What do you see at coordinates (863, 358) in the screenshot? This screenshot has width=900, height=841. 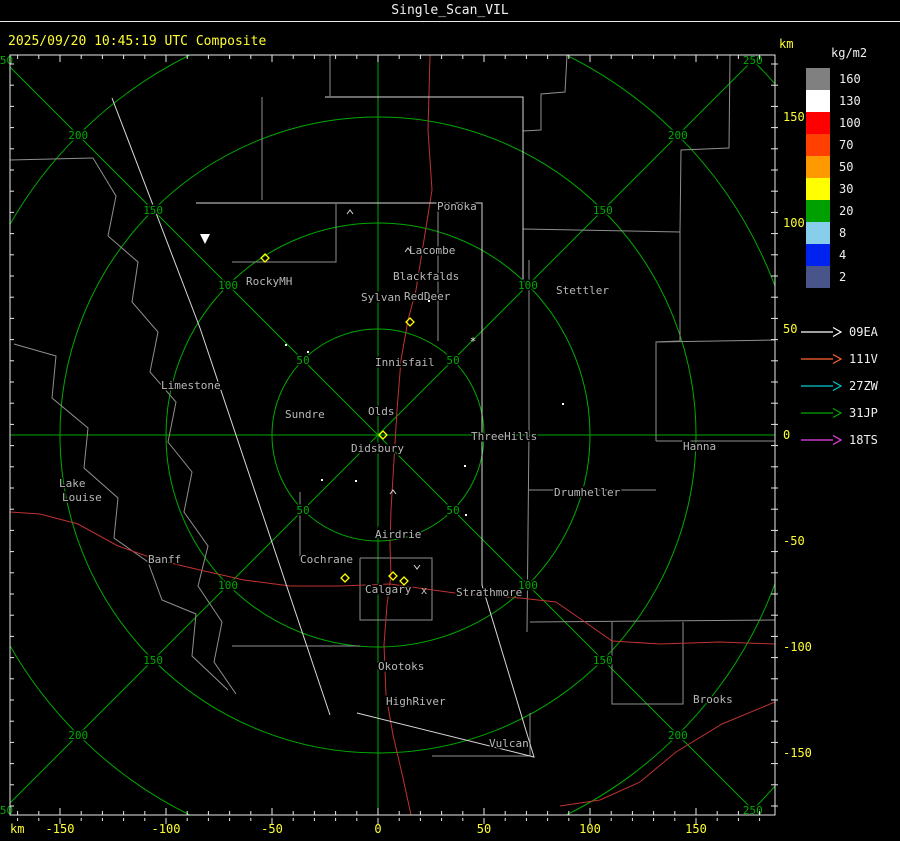 I see `track-id: 111V` at bounding box center [863, 358].